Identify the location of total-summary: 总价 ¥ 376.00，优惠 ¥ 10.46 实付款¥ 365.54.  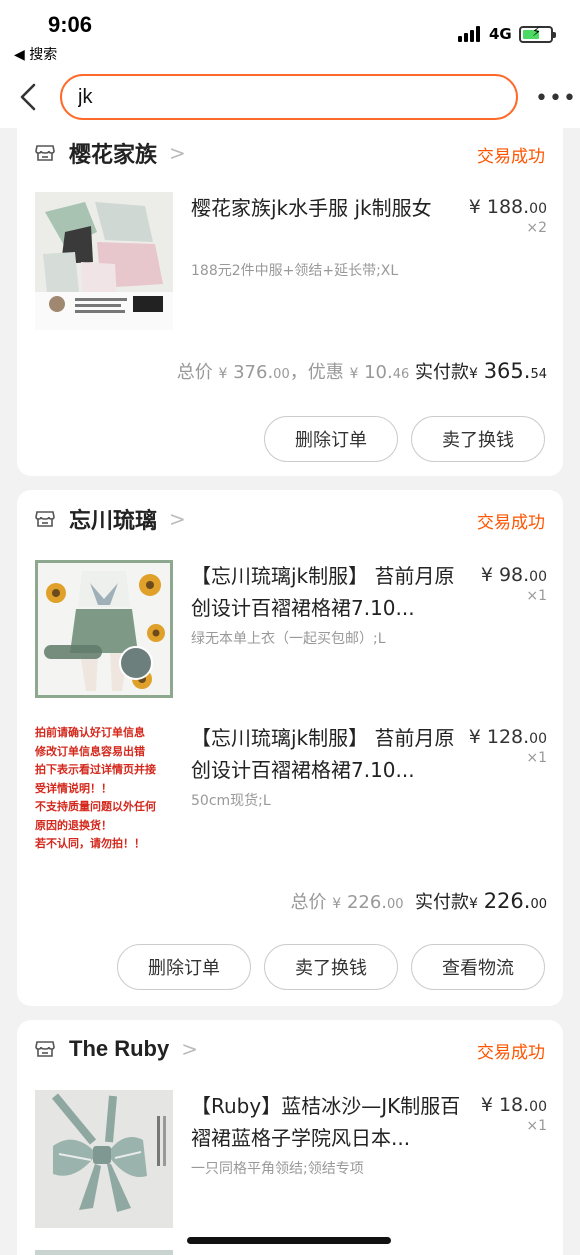
(361, 371).